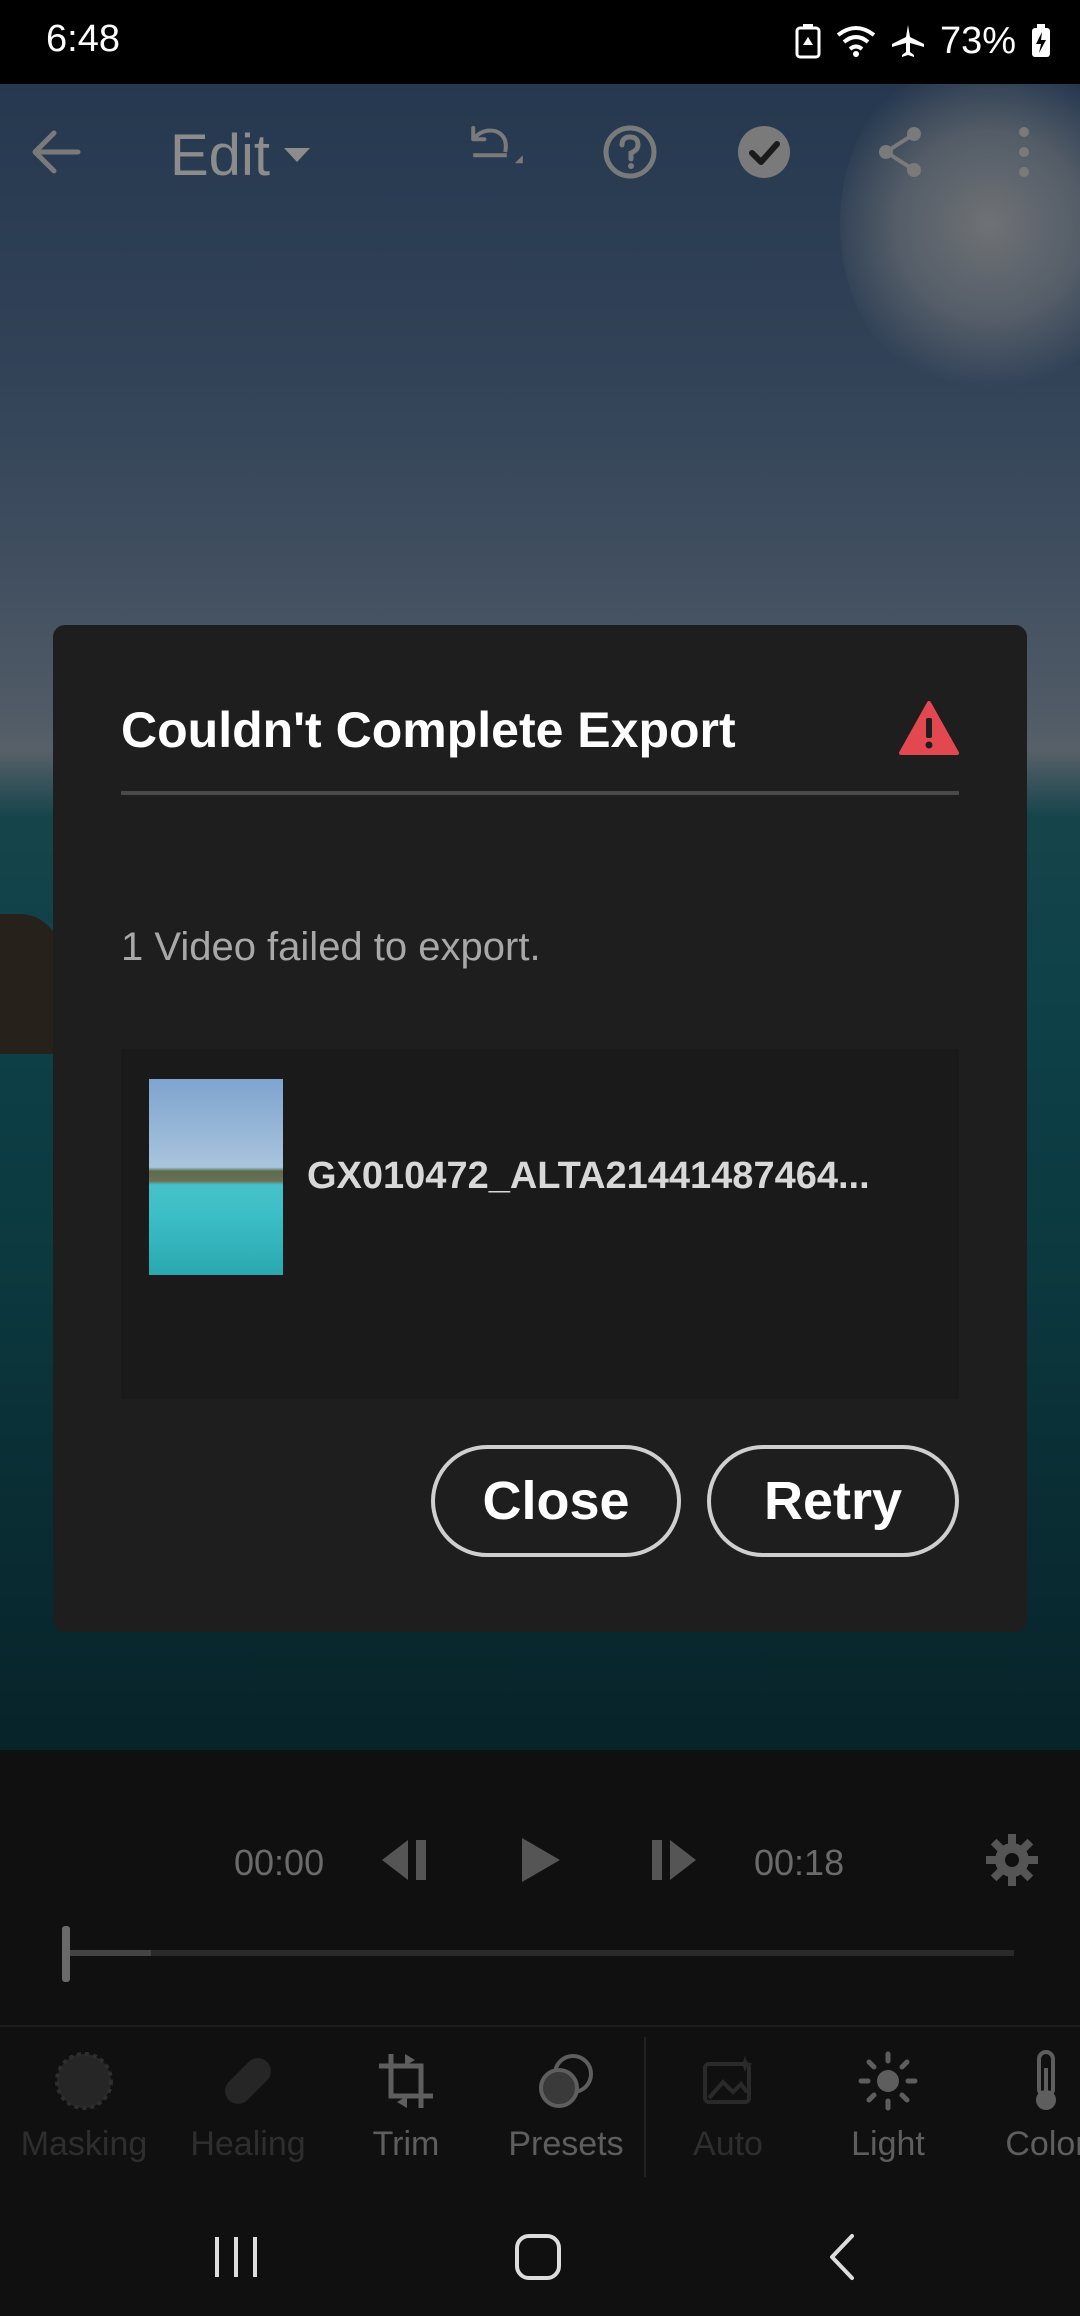 The height and width of the screenshot is (2316, 1080). I want to click on tool-auto: Auto, so click(728, 2106).